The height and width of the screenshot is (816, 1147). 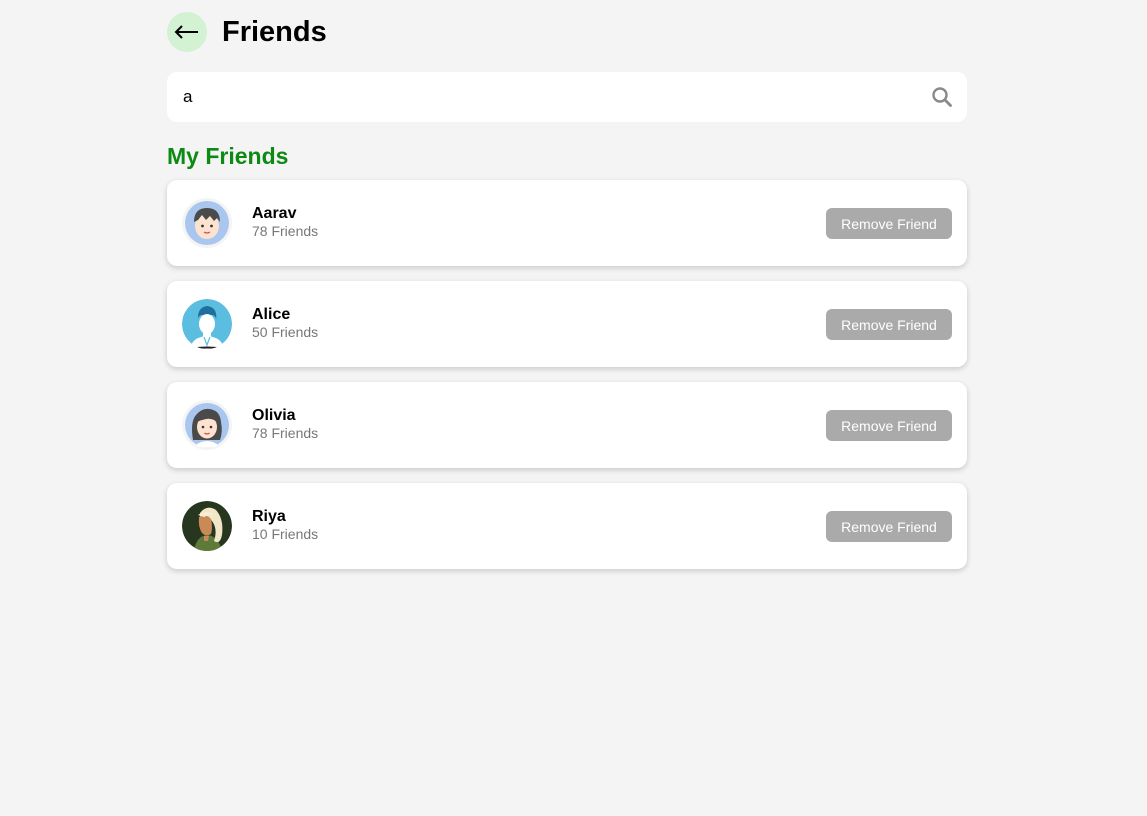 What do you see at coordinates (567, 526) in the screenshot?
I see `friend-card: Riya 10 Friends Remove Friend` at bounding box center [567, 526].